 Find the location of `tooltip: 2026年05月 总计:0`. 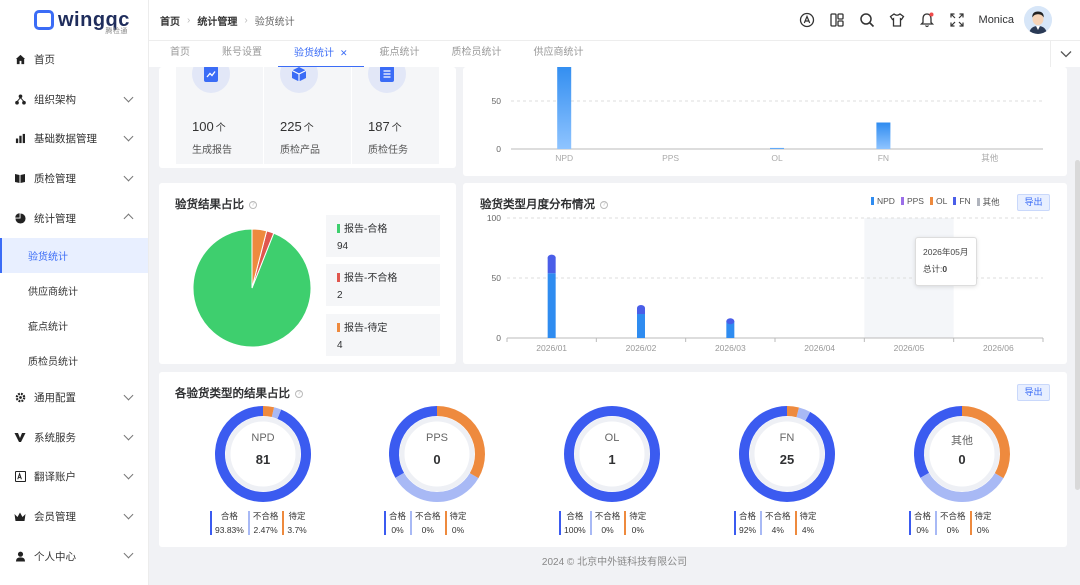

tooltip: 2026年05月 总计:0 is located at coordinates (946, 261).